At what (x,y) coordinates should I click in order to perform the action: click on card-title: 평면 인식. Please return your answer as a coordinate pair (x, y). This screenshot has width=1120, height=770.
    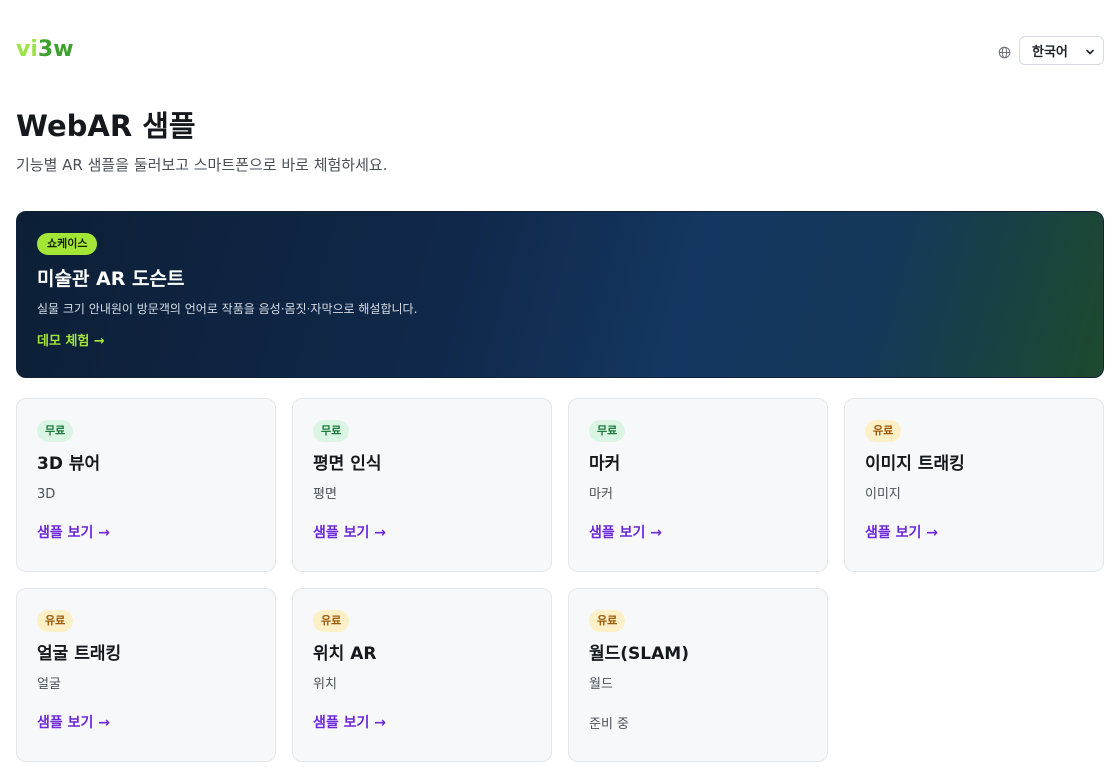
    Looking at the image, I should click on (347, 464).